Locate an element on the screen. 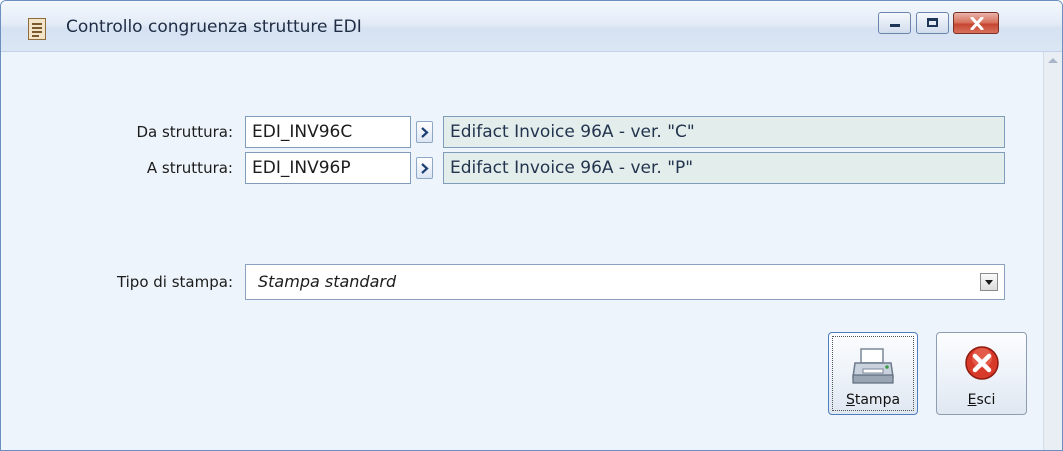  da-struttura-zoom-button is located at coordinates (424, 132).